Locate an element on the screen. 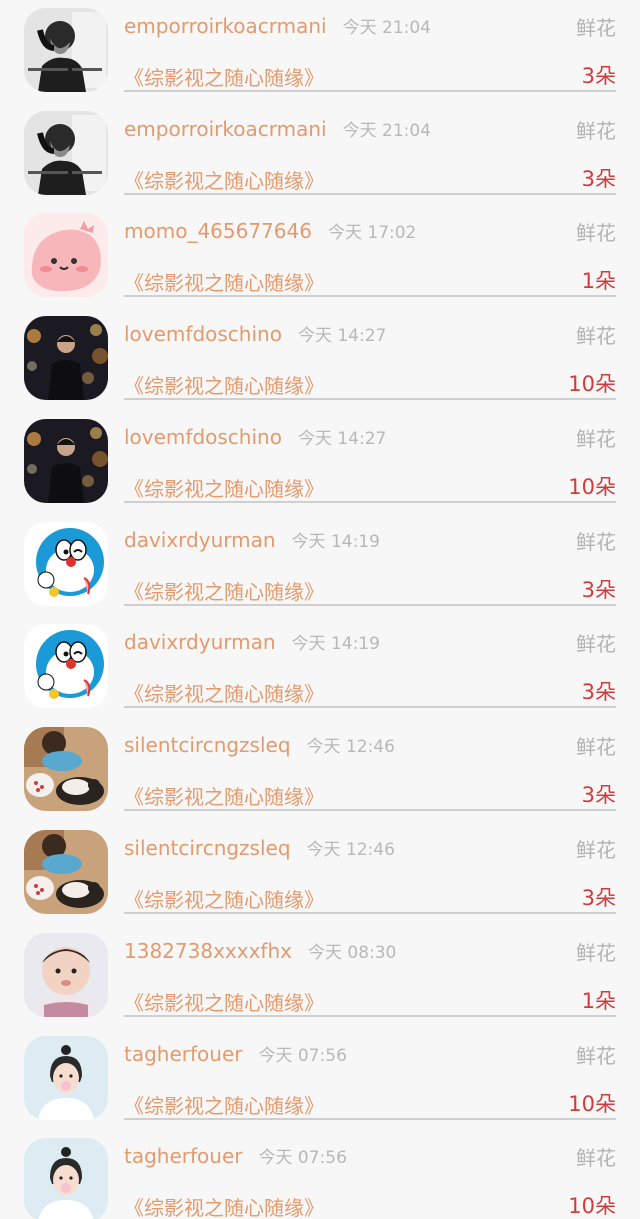  avatar-pink-cartoon is located at coordinates (66, 255).